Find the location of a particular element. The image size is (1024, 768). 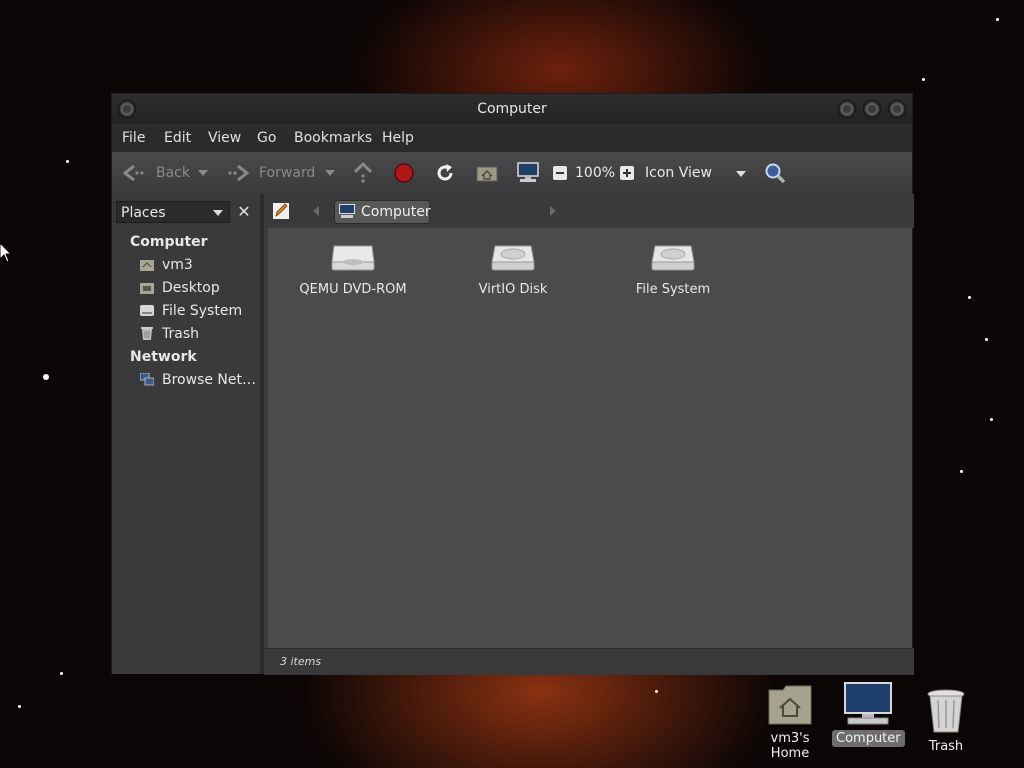

zoom-out-icon is located at coordinates (560, 173).